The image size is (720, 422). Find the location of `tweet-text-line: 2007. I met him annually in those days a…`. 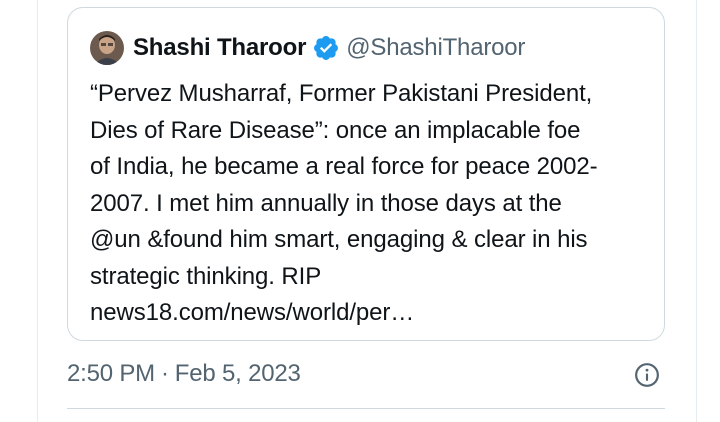

tweet-text-line: 2007. I met him annually in those days a… is located at coordinates (326, 203).